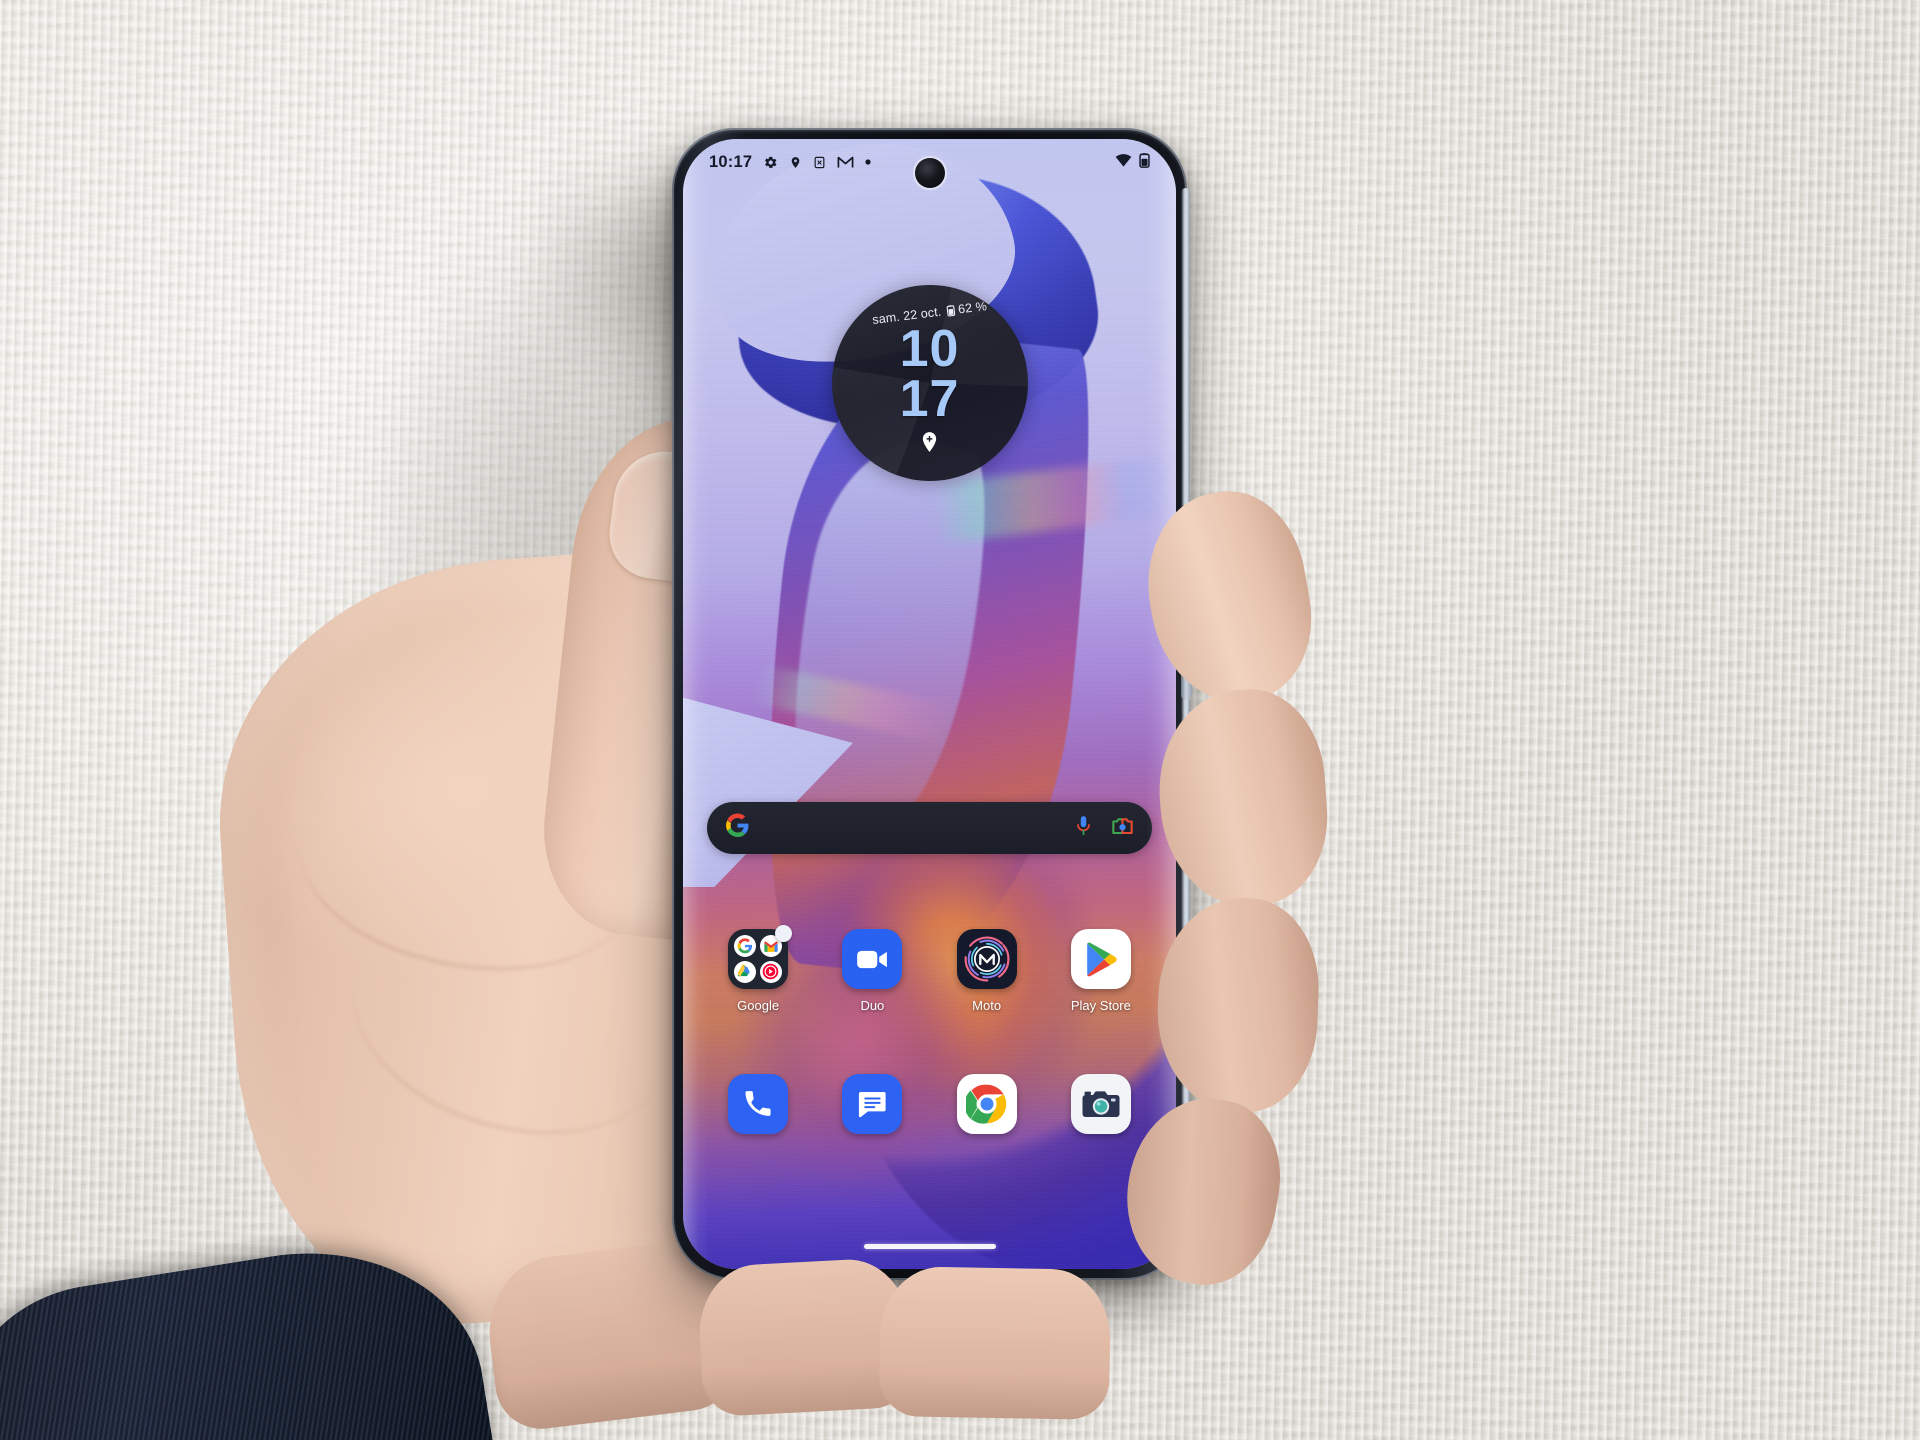  I want to click on app-label: Moto, so click(987, 1005).